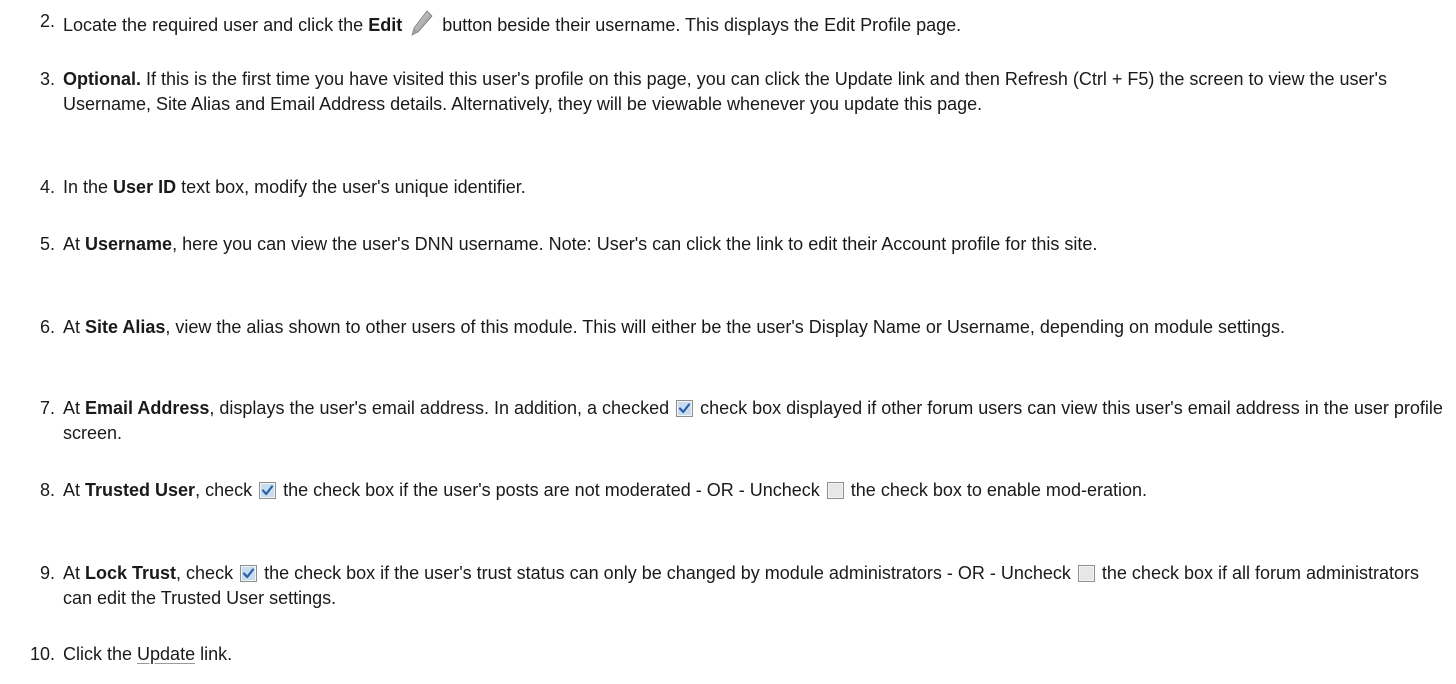 The height and width of the screenshot is (684, 1456). Describe the element at coordinates (102, 79) in the screenshot. I see `bold-term: Optional.` at that location.